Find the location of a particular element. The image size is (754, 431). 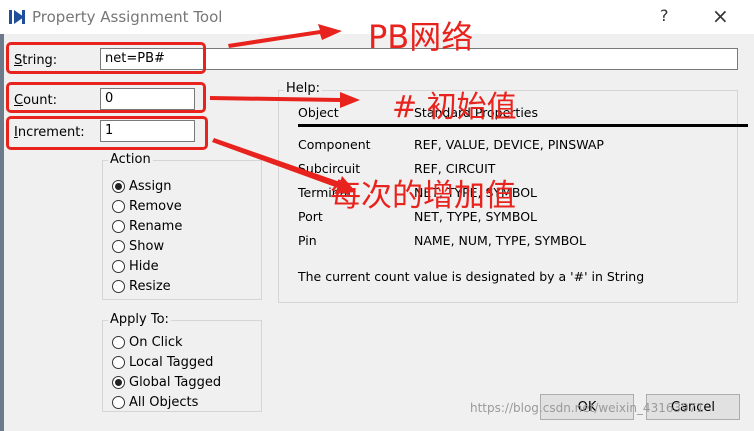

radio-on-click: On Click is located at coordinates (147, 342).